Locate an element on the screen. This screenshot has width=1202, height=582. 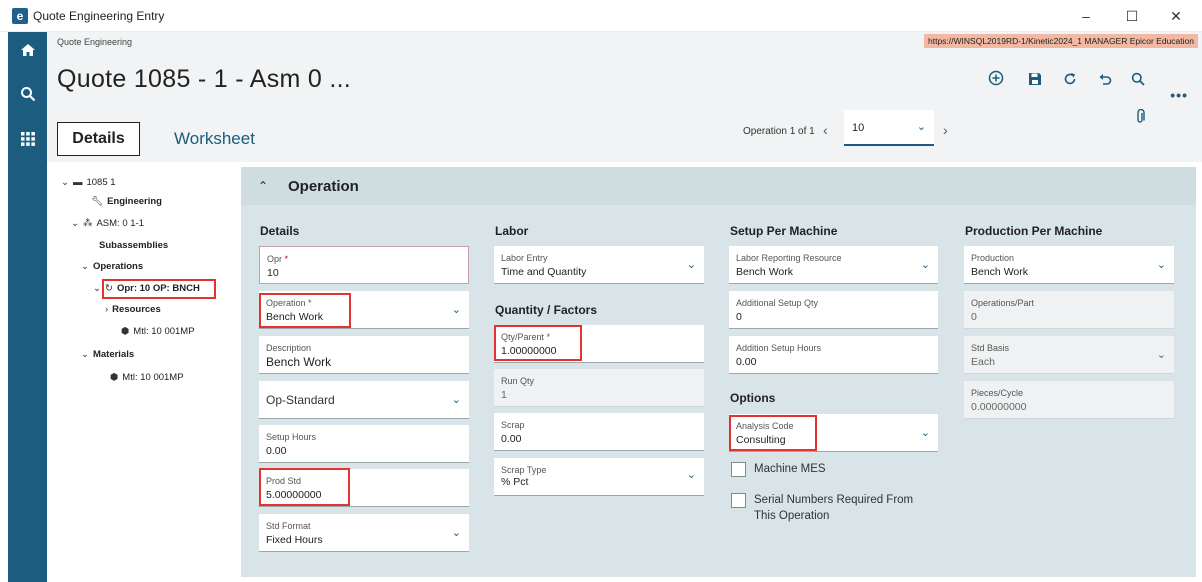
tree-node-label: ASM: 0 1-1 is located at coordinates (120, 223).